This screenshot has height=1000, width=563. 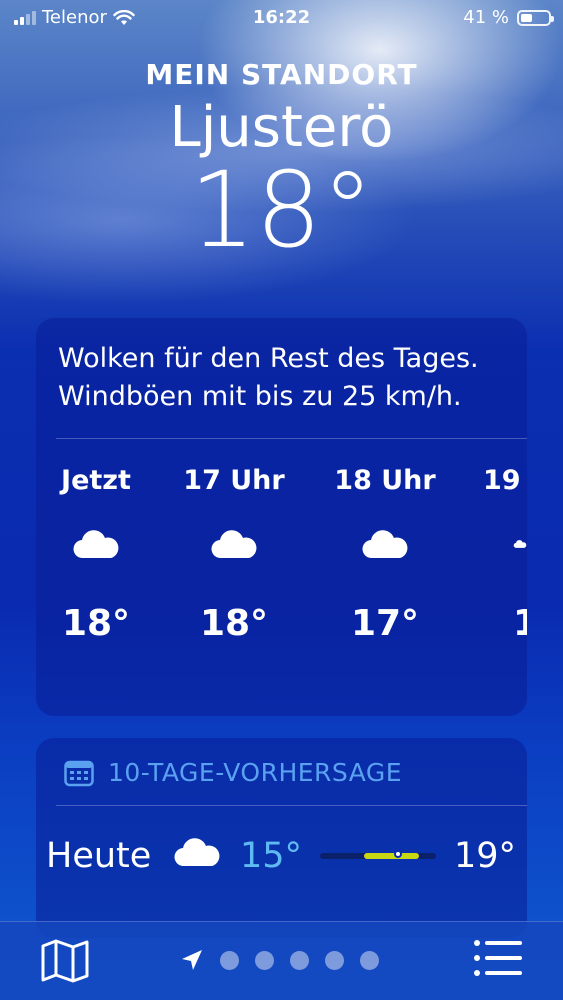 I want to click on map-icon, so click(x=65, y=961).